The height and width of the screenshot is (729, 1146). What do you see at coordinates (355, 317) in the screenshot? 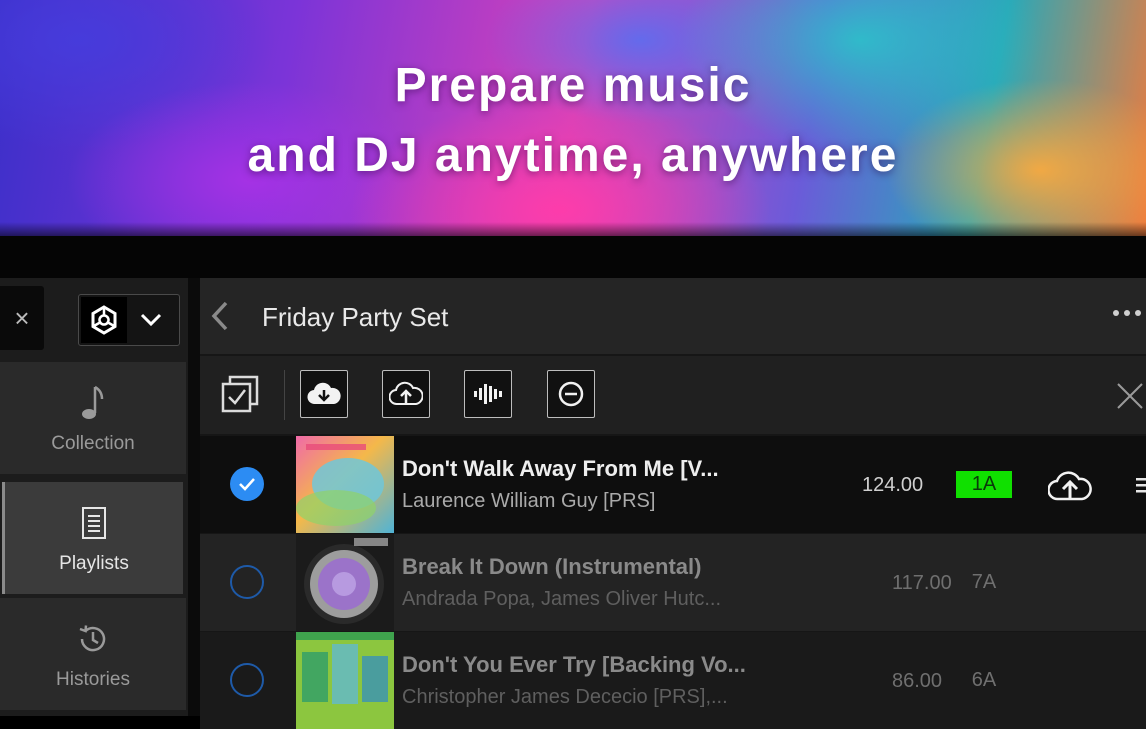
I see `page-title: Friday Party Set` at bounding box center [355, 317].